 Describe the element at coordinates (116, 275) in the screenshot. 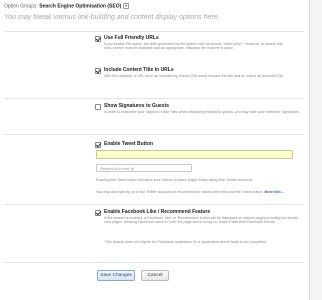

I see `save-changes-button: Save Changes` at that location.